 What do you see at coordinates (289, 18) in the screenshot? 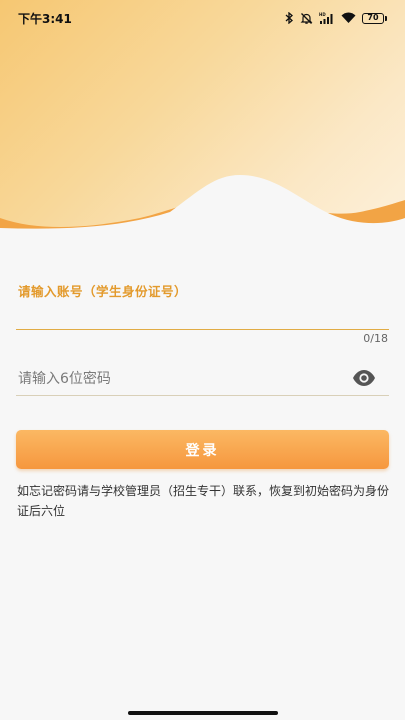
I see `bluetooth-icon` at bounding box center [289, 18].